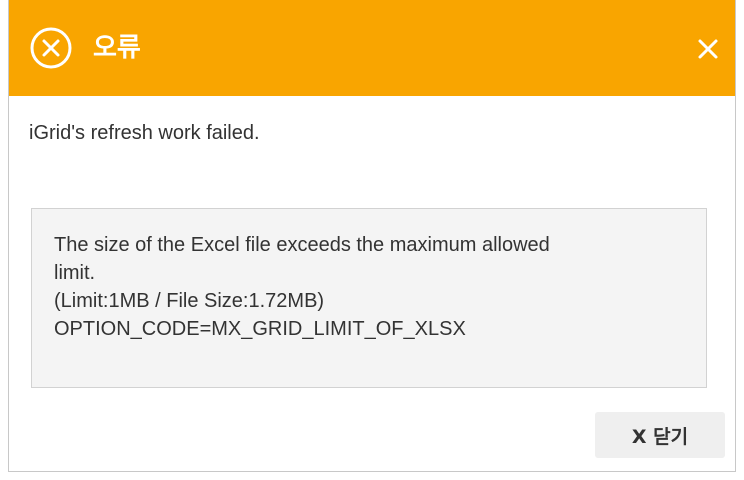 This screenshot has width=744, height=480. What do you see at coordinates (75, 273) in the screenshot?
I see `detail-line: limit.` at bounding box center [75, 273].